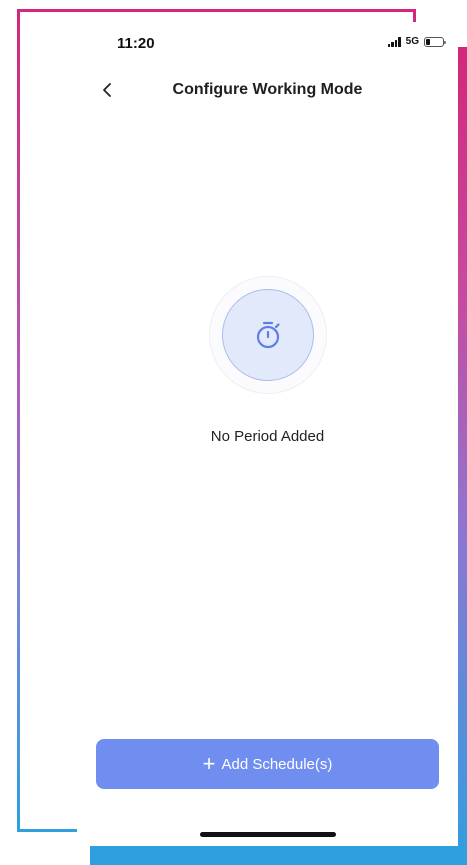  What do you see at coordinates (18, 420) in the screenshot?
I see `decorative-frame-left` at bounding box center [18, 420].